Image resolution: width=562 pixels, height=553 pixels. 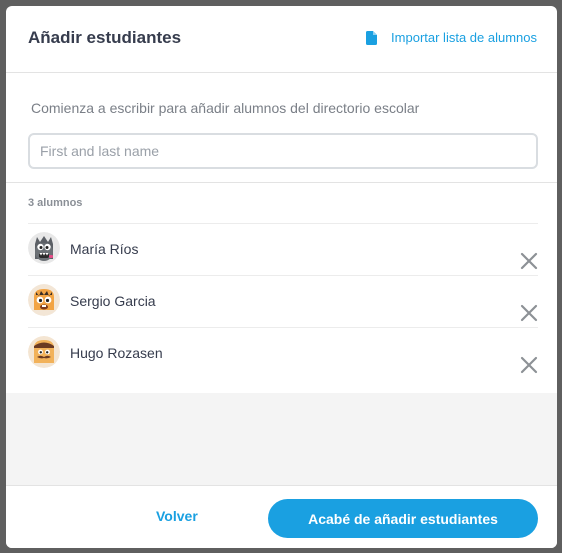 What do you see at coordinates (283, 151) in the screenshot?
I see `student-search-input` at bounding box center [283, 151].